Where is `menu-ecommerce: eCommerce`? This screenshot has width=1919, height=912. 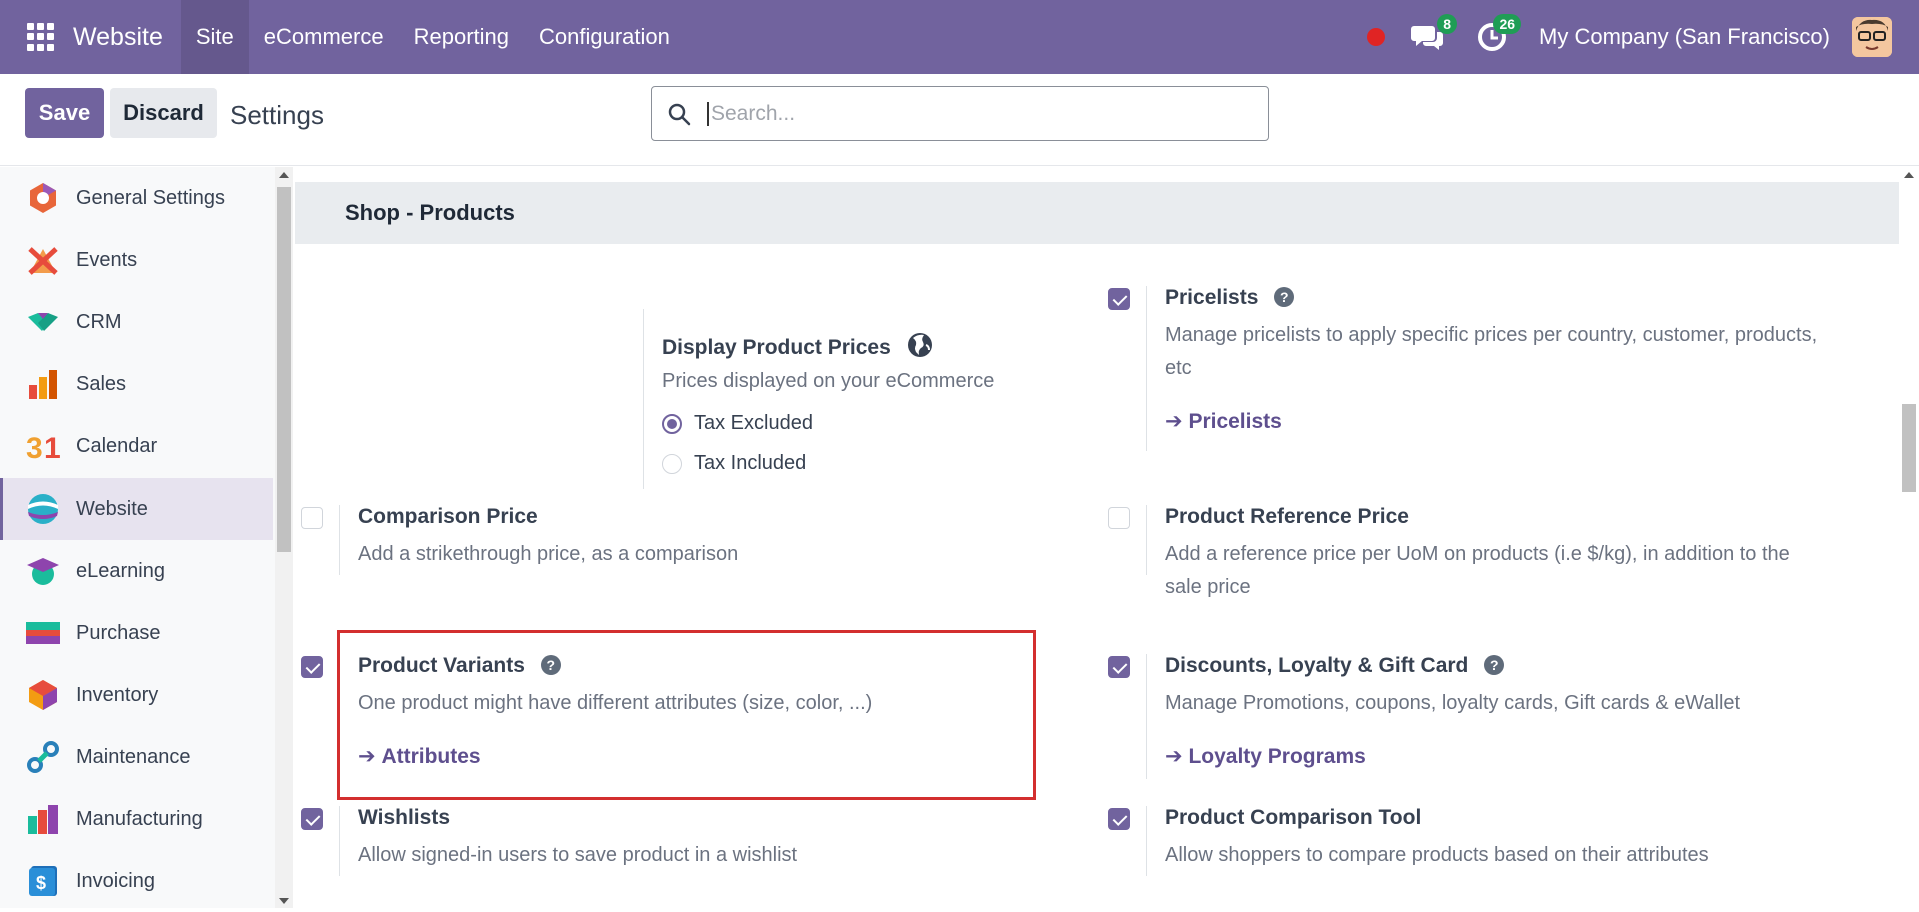 menu-ecommerce: eCommerce is located at coordinates (324, 37).